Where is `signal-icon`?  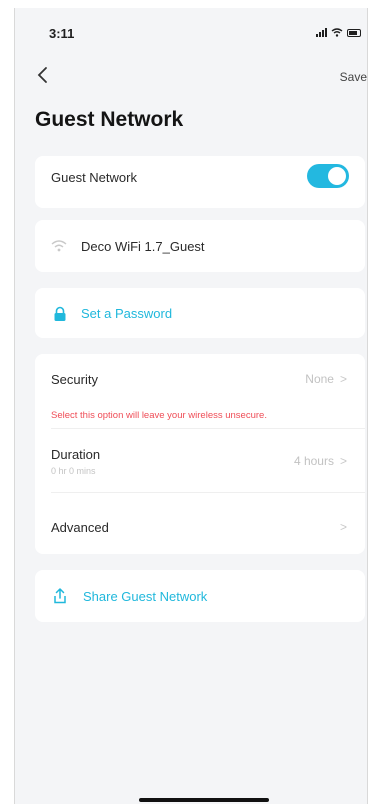
signal-icon is located at coordinates (321, 32).